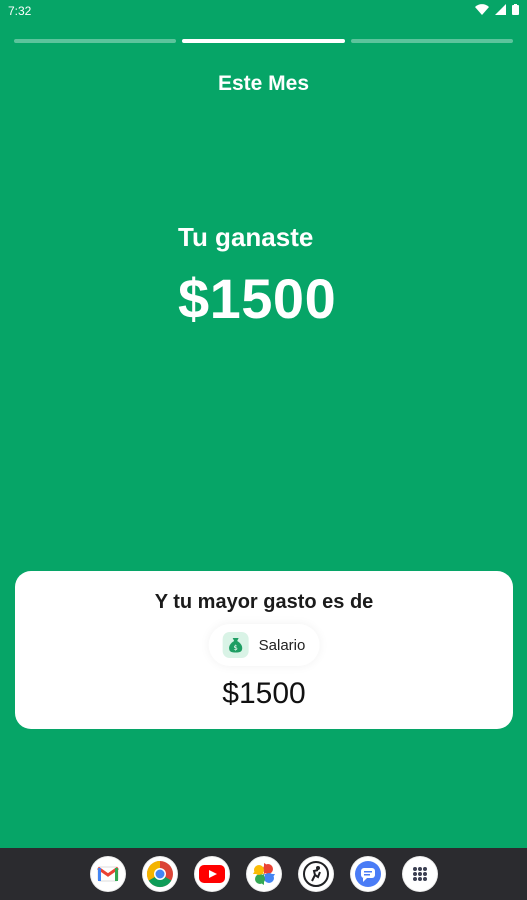 The width and height of the screenshot is (527, 900). I want to click on status-icons, so click(497, 9).